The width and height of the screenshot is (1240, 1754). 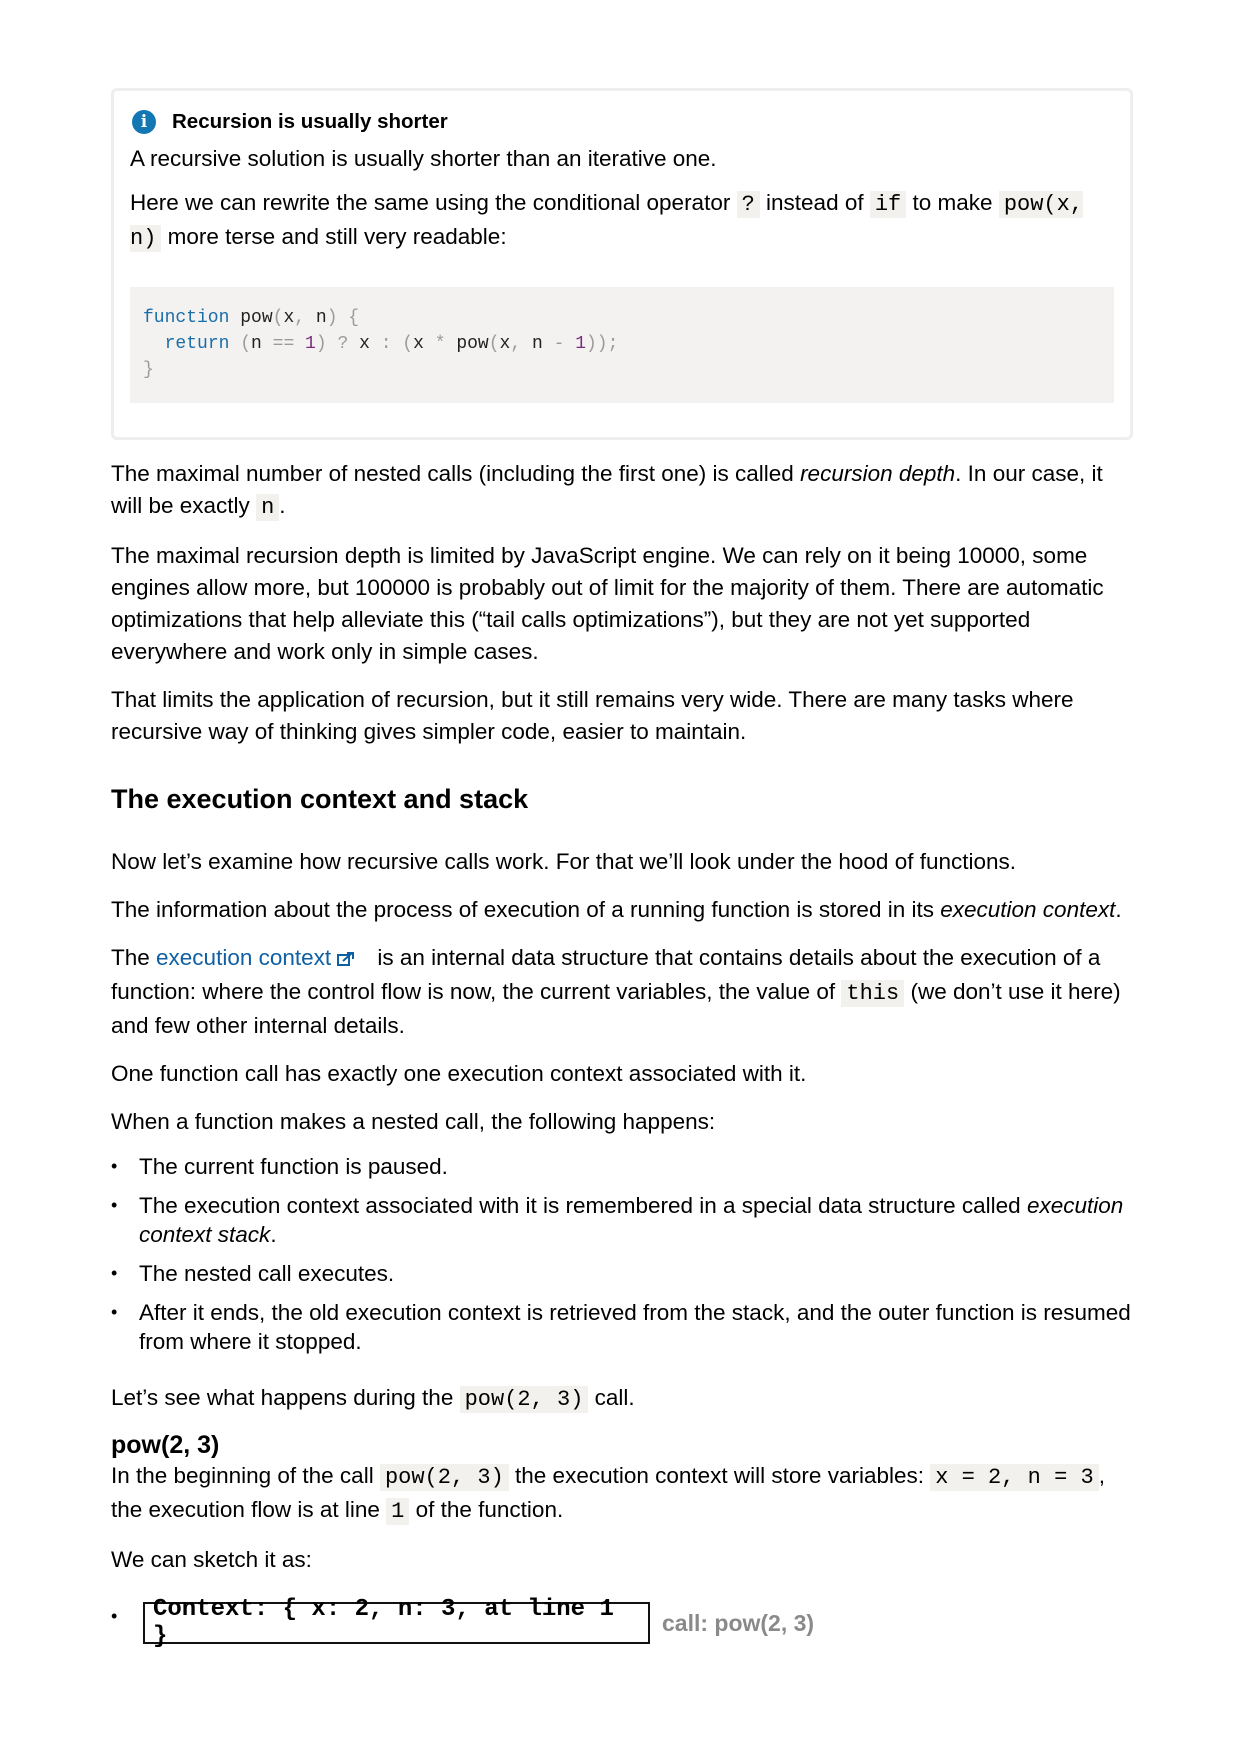 What do you see at coordinates (211, 1559) in the screenshot?
I see `paragraph-sketch: We can sketch it as:` at bounding box center [211, 1559].